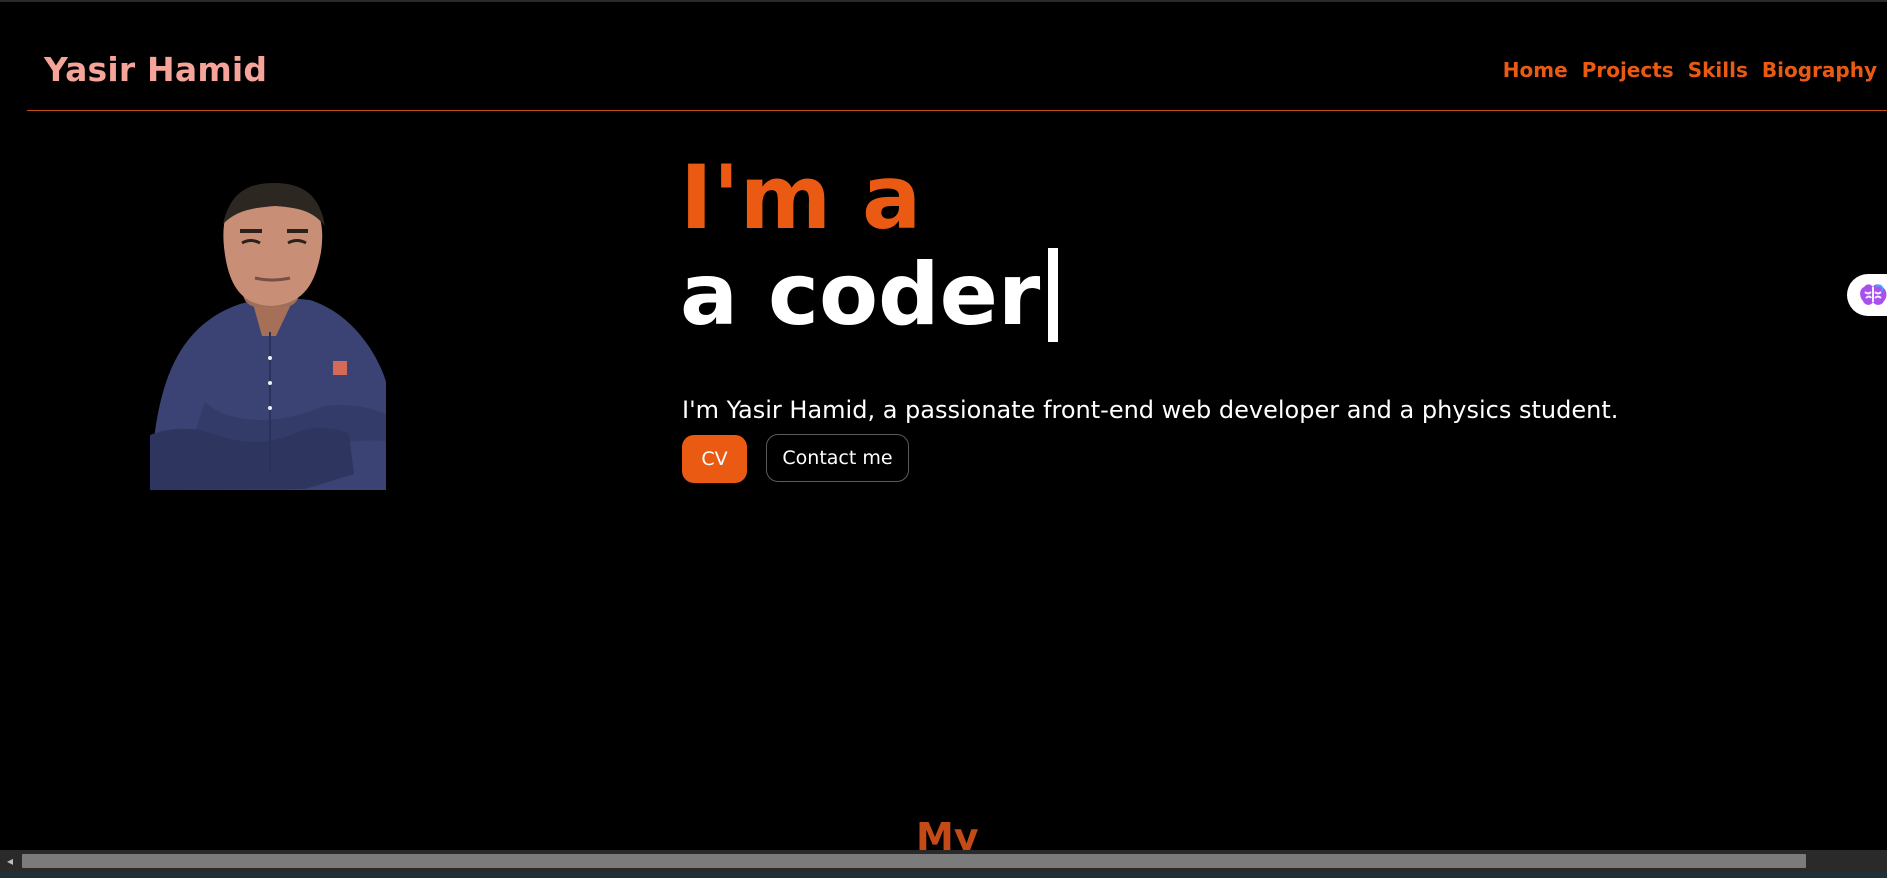  I want to click on hero-heading-typed-role: a coder, so click(869, 295).